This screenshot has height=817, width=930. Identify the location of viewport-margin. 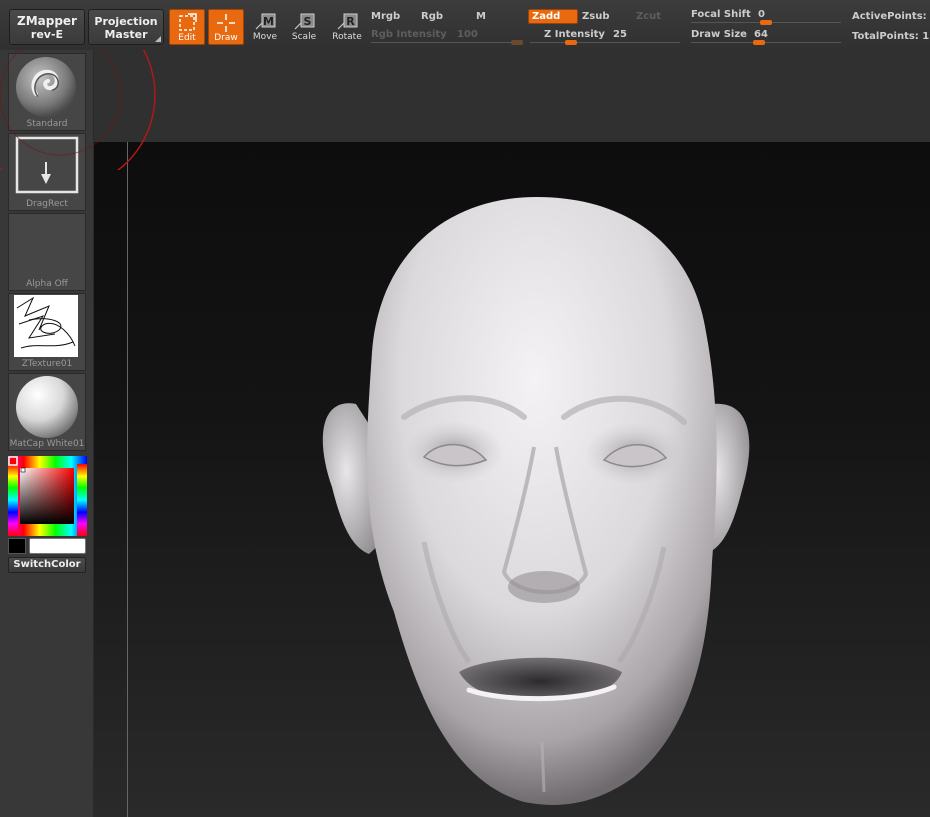
(512, 96).